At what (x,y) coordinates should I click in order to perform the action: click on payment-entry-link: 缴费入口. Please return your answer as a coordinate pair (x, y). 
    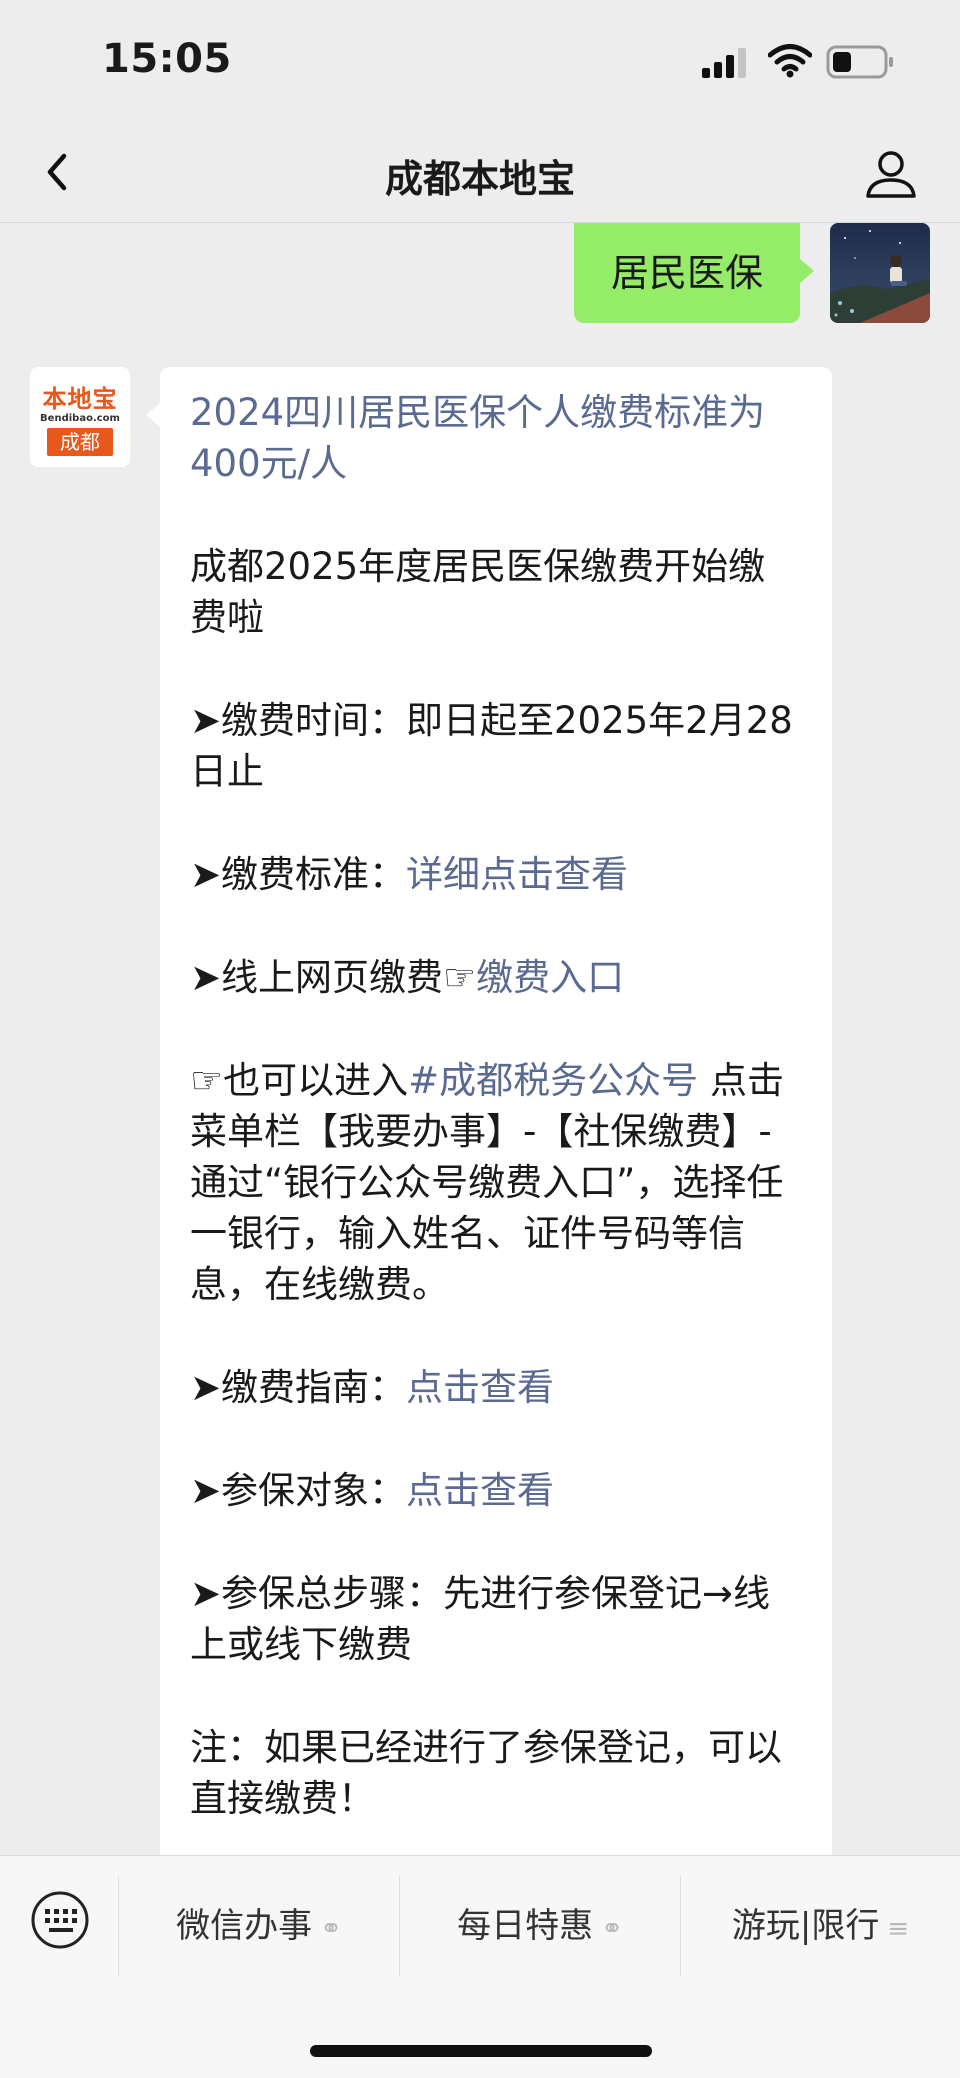
    Looking at the image, I should click on (550, 977).